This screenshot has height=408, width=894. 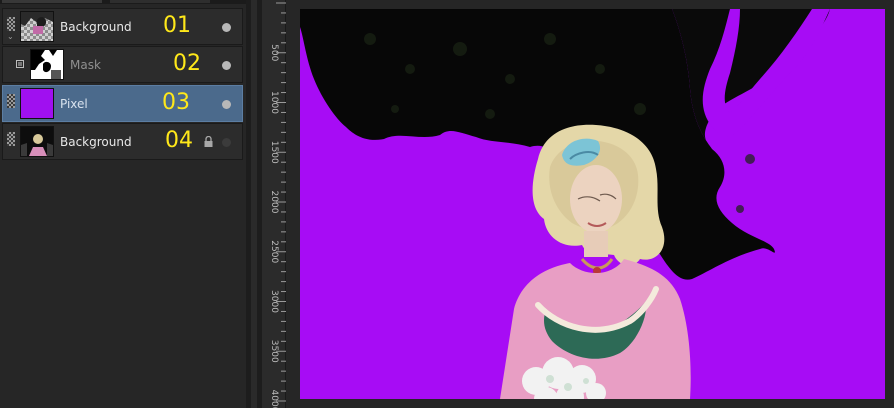 I want to click on ruler-tick-label: 500, so click(x=274, y=52).